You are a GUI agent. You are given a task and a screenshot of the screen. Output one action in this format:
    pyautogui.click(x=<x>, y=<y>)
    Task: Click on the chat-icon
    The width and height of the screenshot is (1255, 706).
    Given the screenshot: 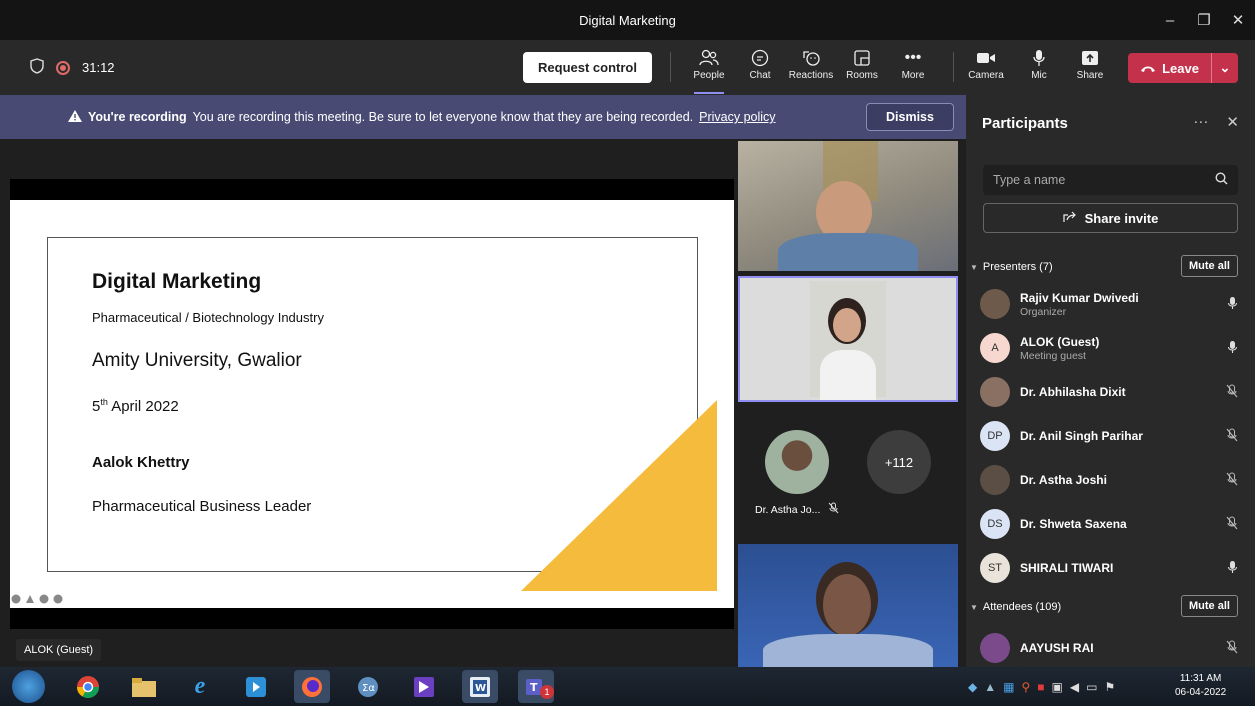 What is the action you would take?
    pyautogui.click(x=760, y=58)
    